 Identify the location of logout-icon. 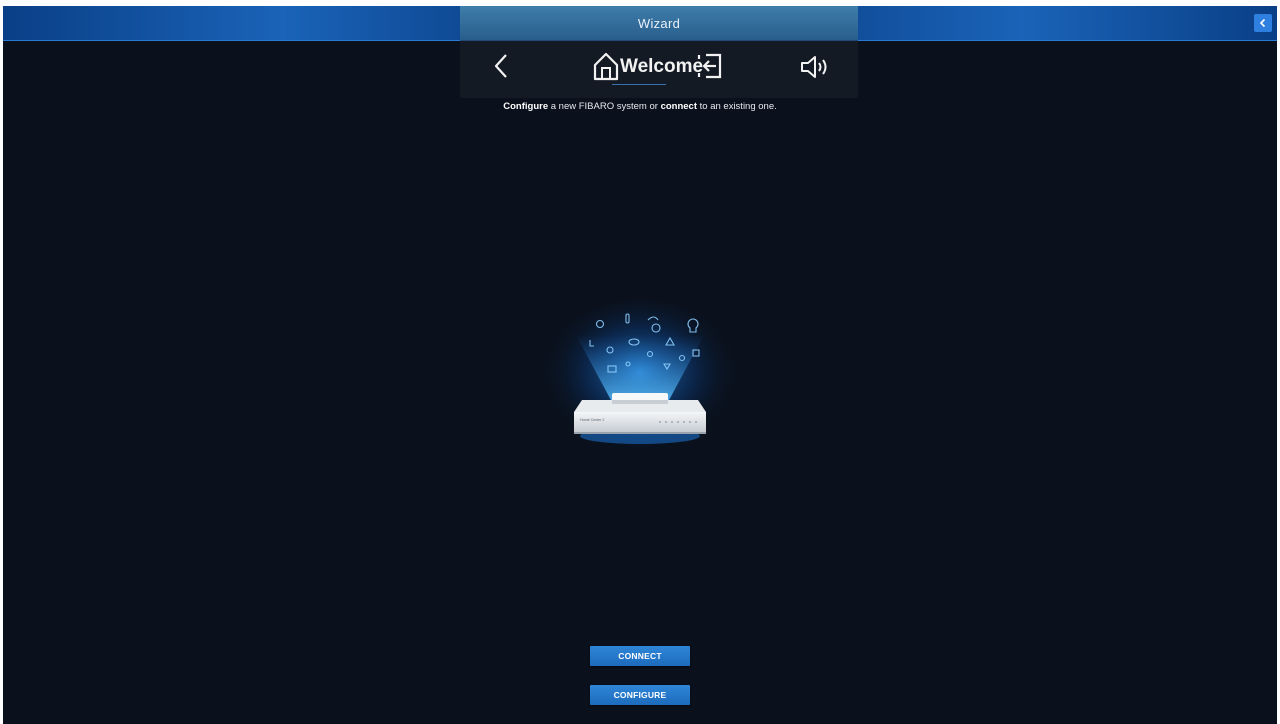
(709, 66).